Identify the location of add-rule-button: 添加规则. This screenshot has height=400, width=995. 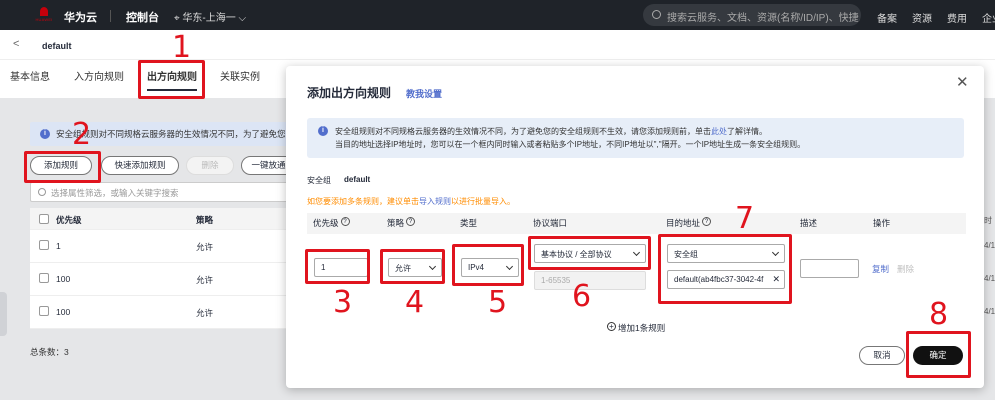
(61, 165).